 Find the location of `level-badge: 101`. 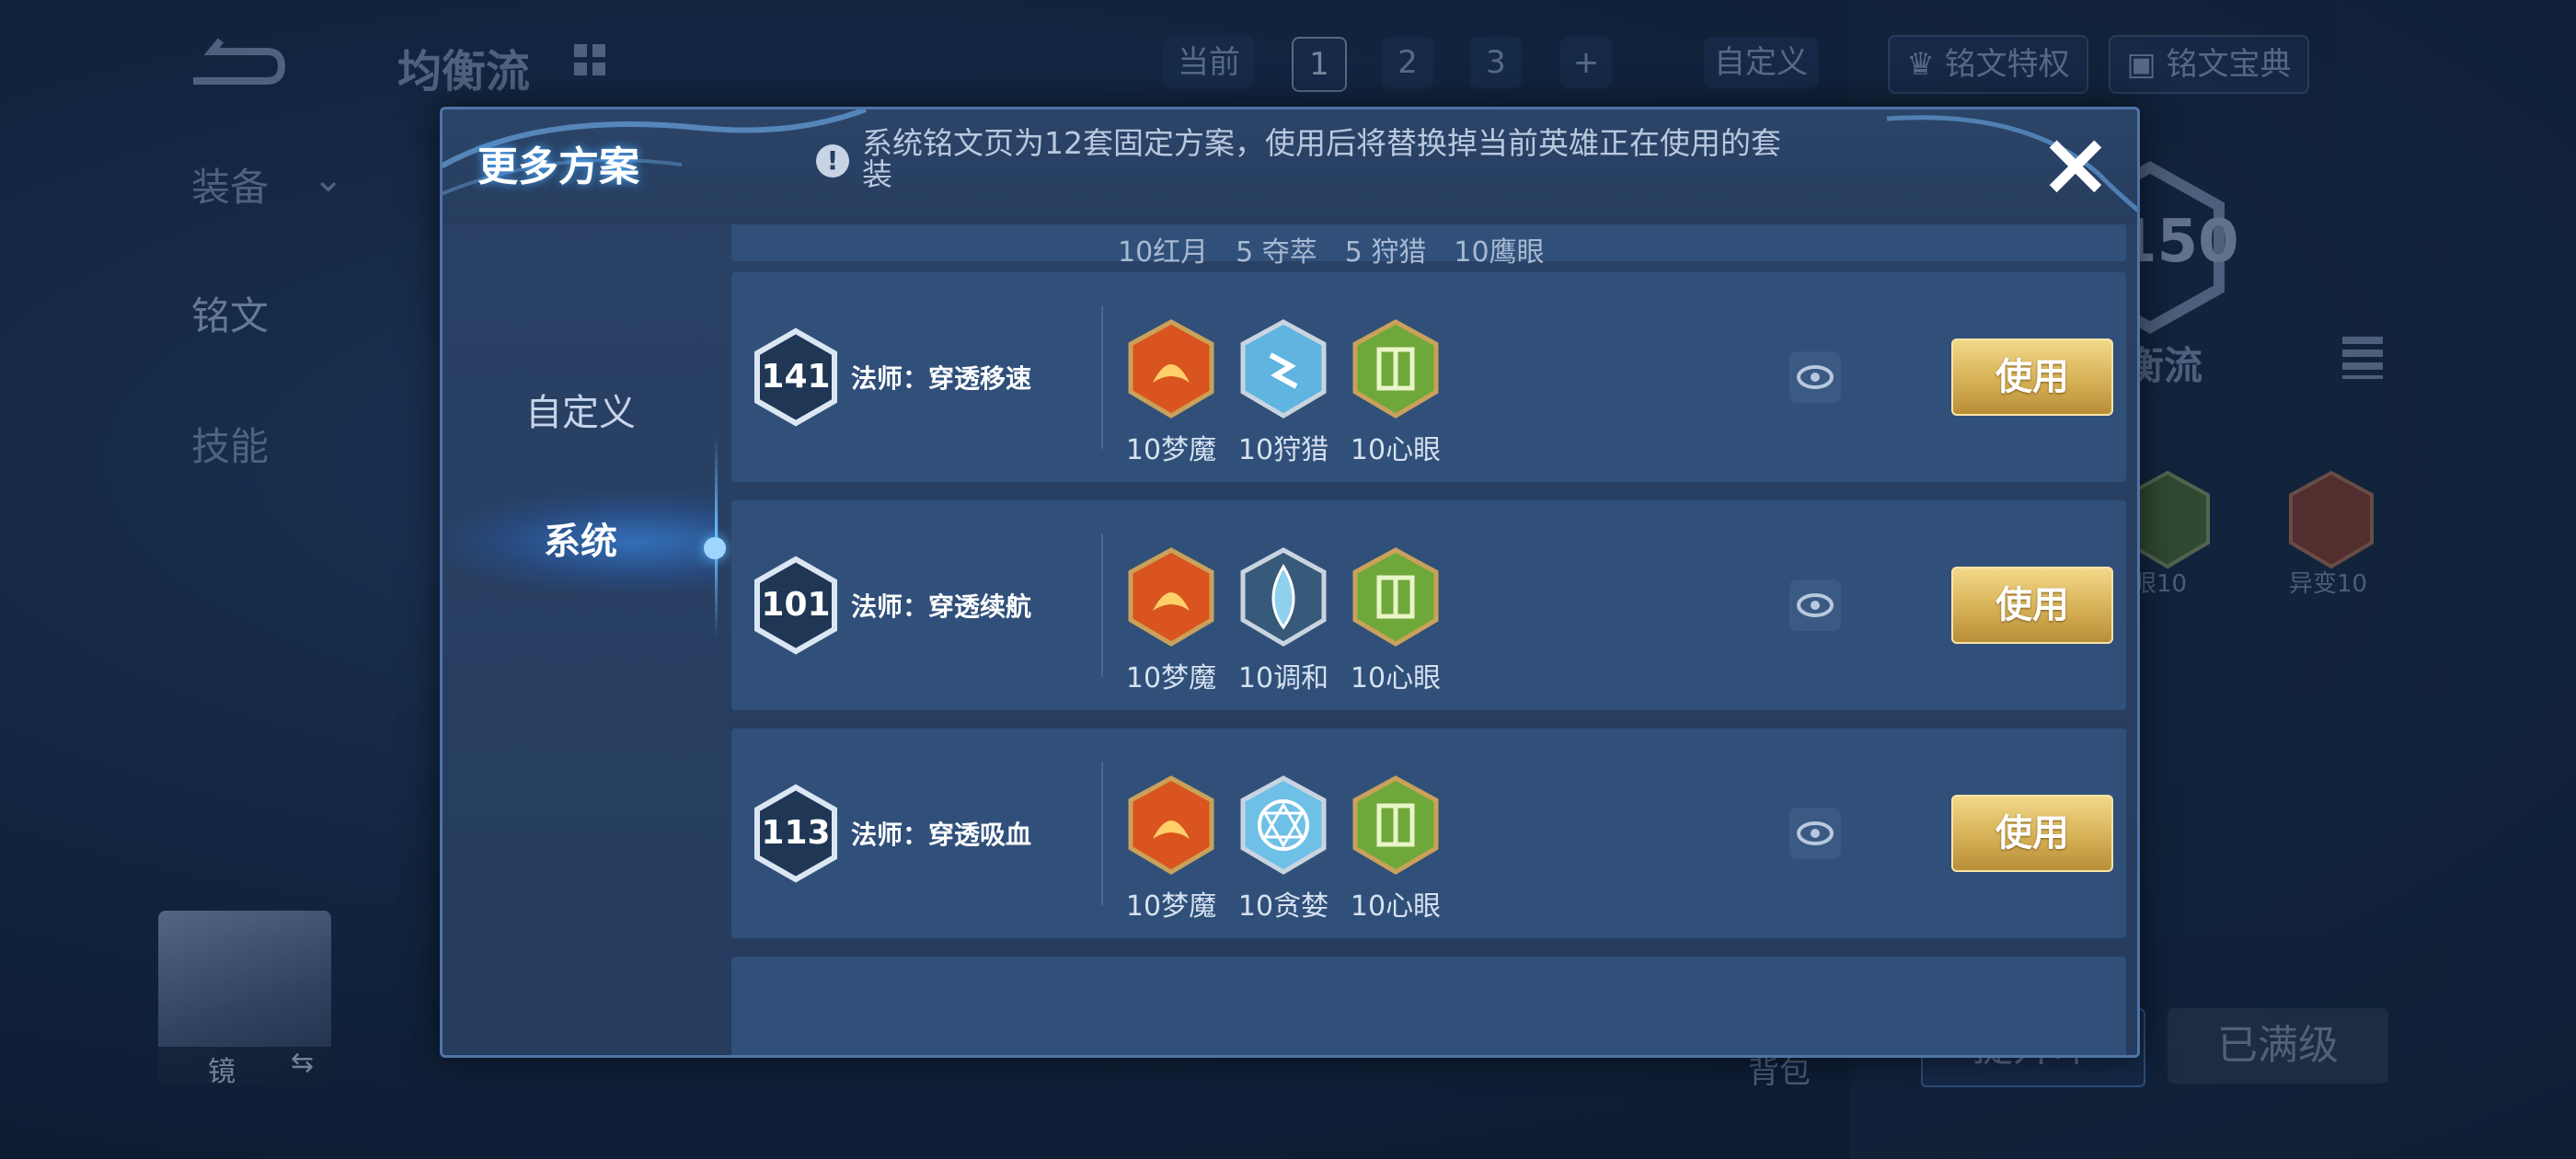

level-badge: 101 is located at coordinates (796, 605).